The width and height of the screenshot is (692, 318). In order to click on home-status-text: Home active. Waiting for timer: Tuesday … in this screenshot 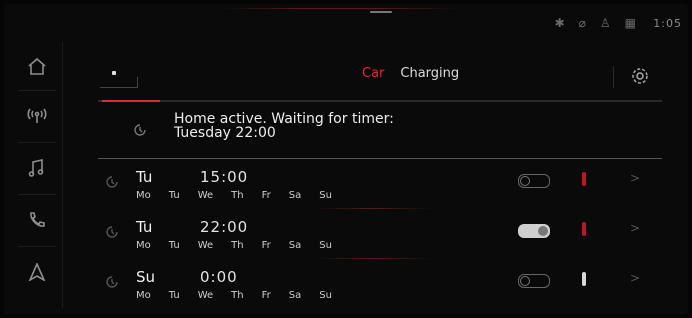, I will do `click(284, 126)`.